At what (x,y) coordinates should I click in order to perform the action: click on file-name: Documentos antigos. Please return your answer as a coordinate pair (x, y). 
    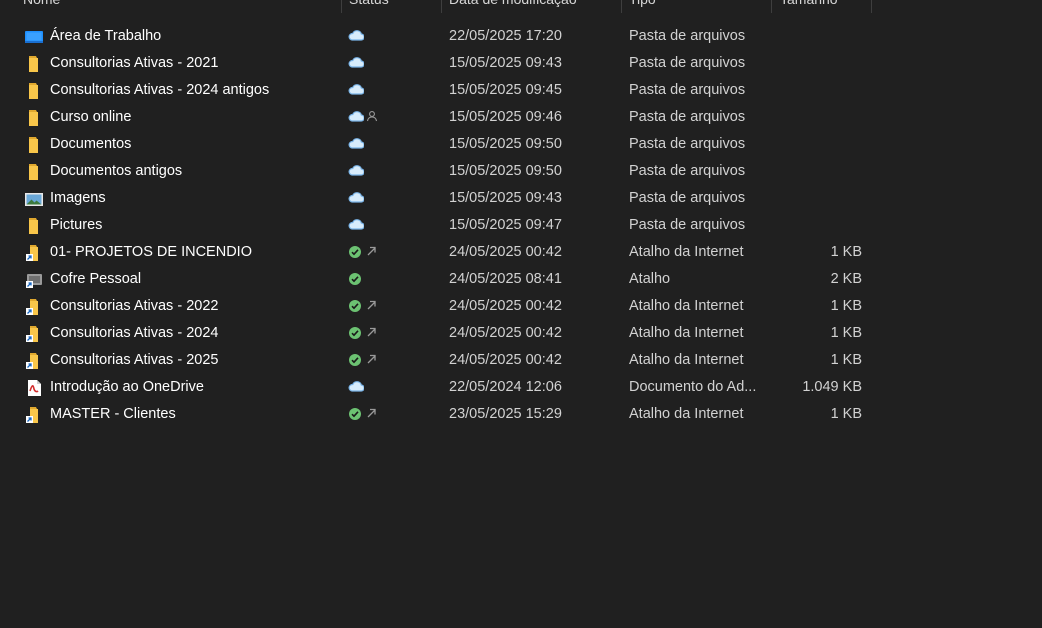
    Looking at the image, I should click on (116, 171).